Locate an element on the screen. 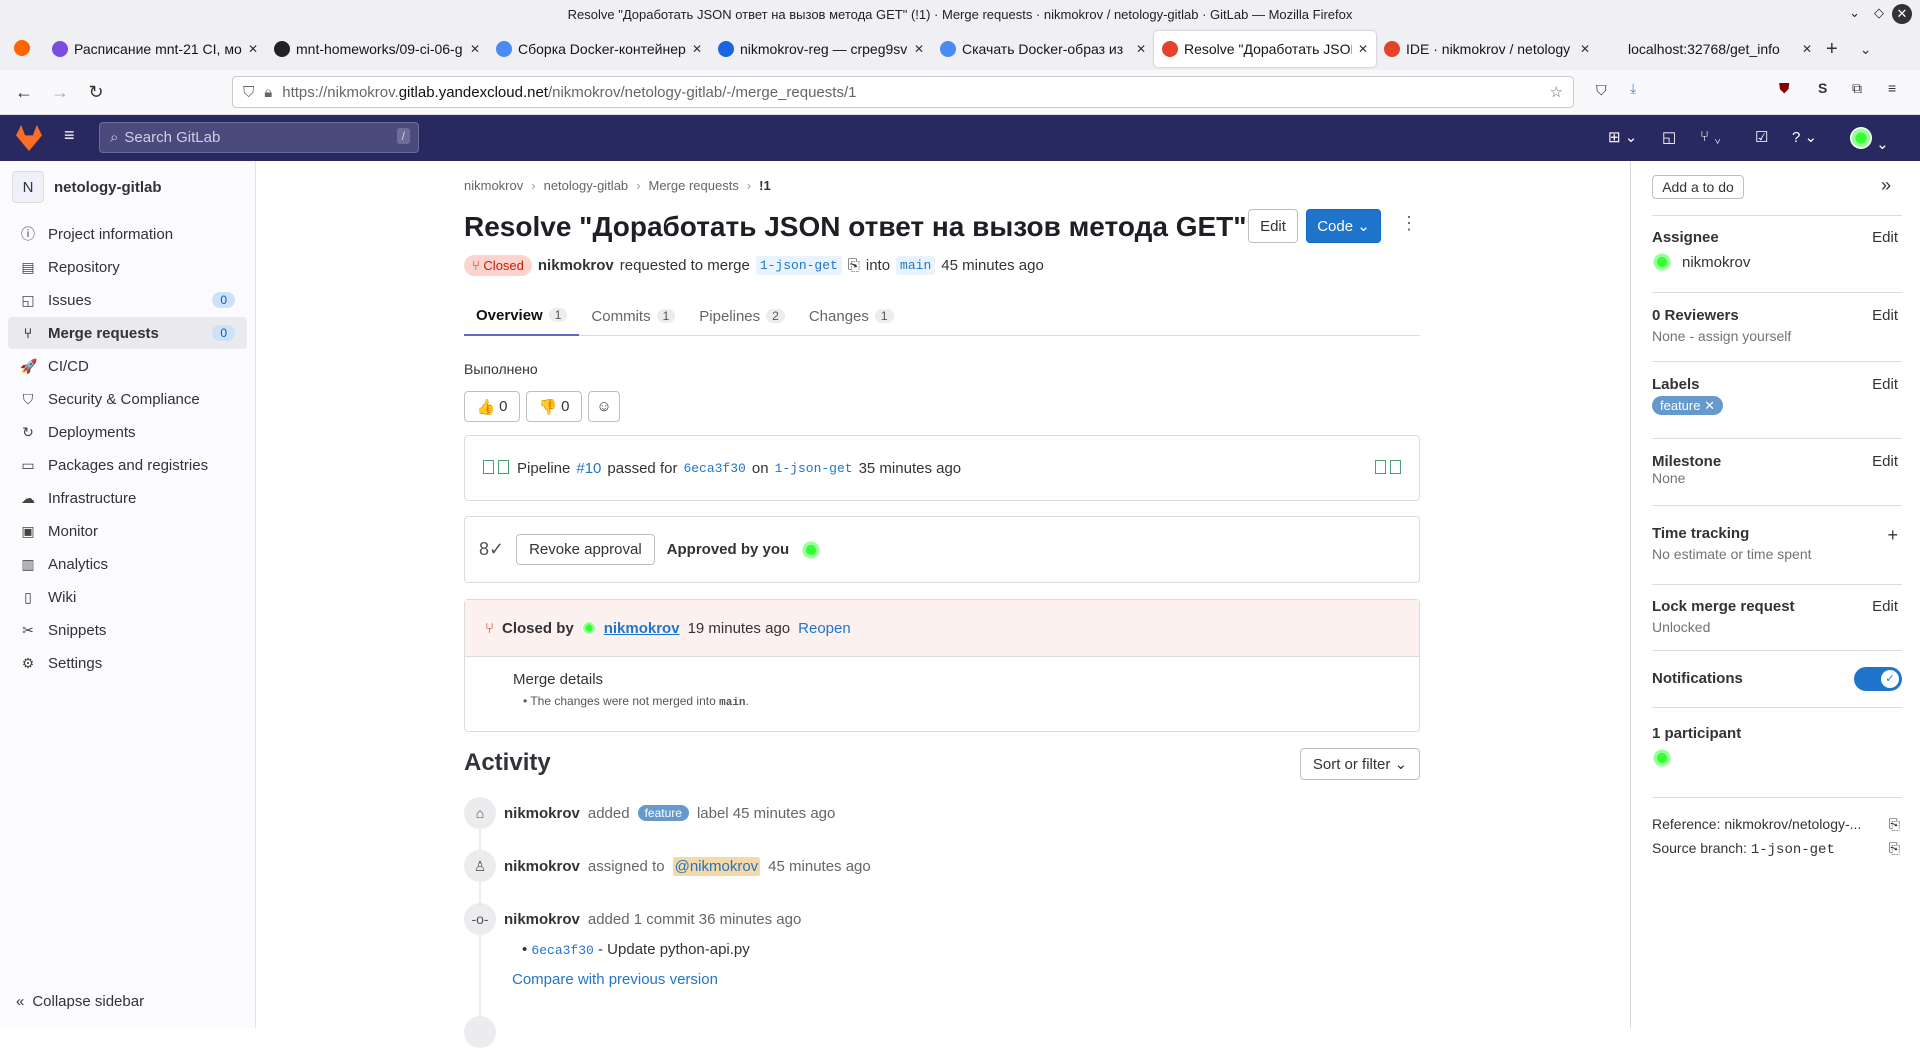 This screenshot has width=1920, height=1048. browser-tab: mnt-homeworks/09-ci-06-g ✕ is located at coordinates (377, 49).